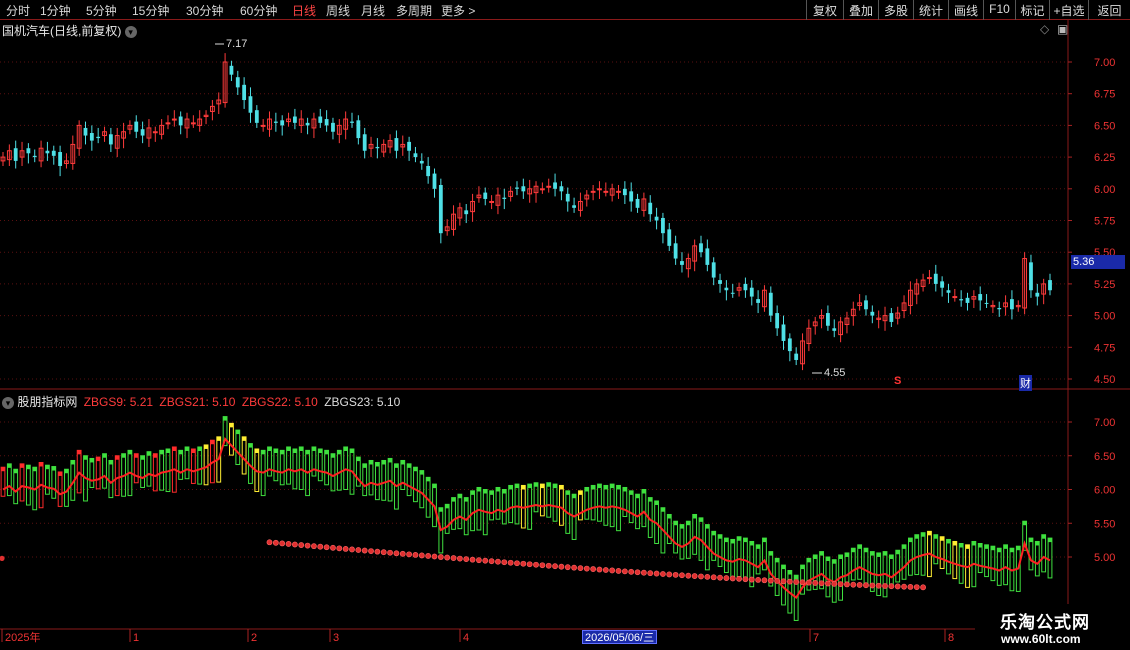  I want to click on finance-marker: 财, so click(1025, 383).